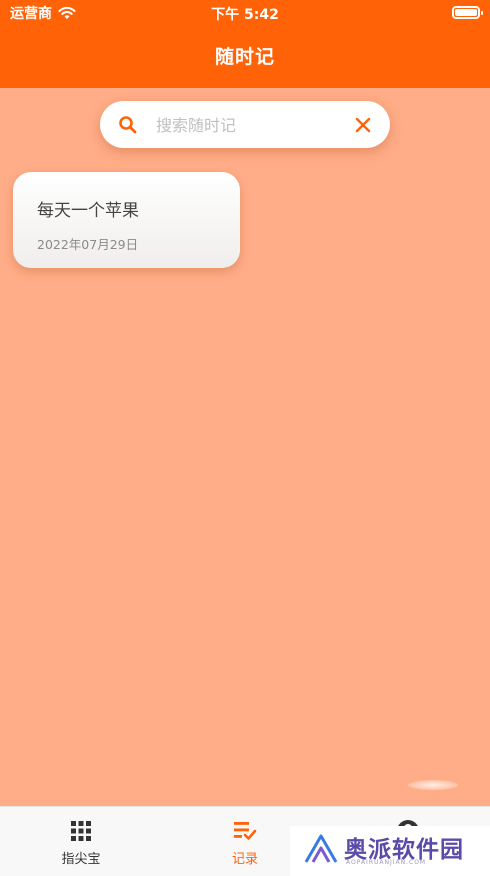 The width and height of the screenshot is (490, 876). Describe the element at coordinates (386, 862) in the screenshot. I see `watermark-subtext: AOPAIRUANJIAN.COM` at that location.